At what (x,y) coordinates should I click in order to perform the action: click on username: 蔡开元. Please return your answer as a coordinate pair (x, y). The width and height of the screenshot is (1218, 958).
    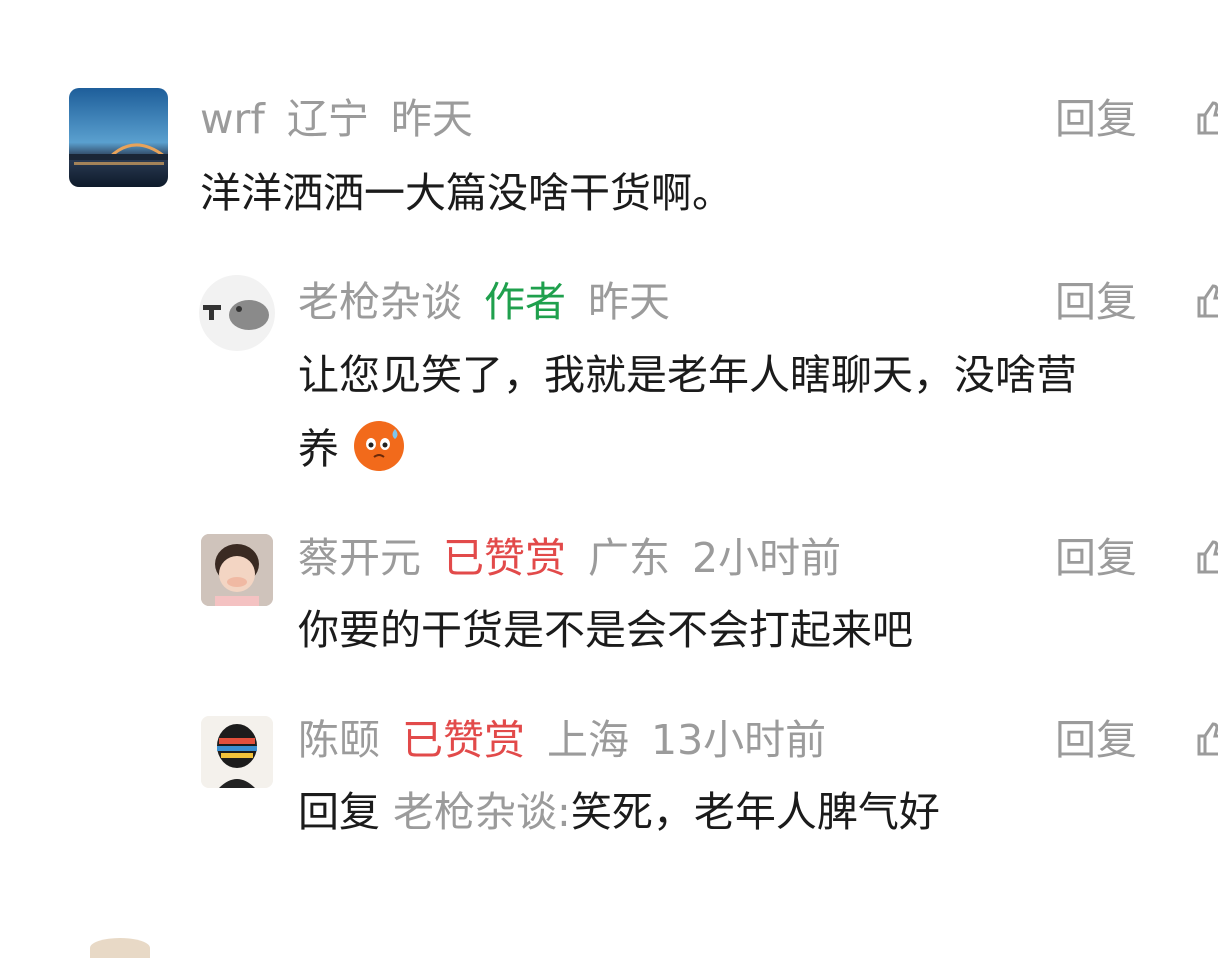
    Looking at the image, I should click on (359, 558).